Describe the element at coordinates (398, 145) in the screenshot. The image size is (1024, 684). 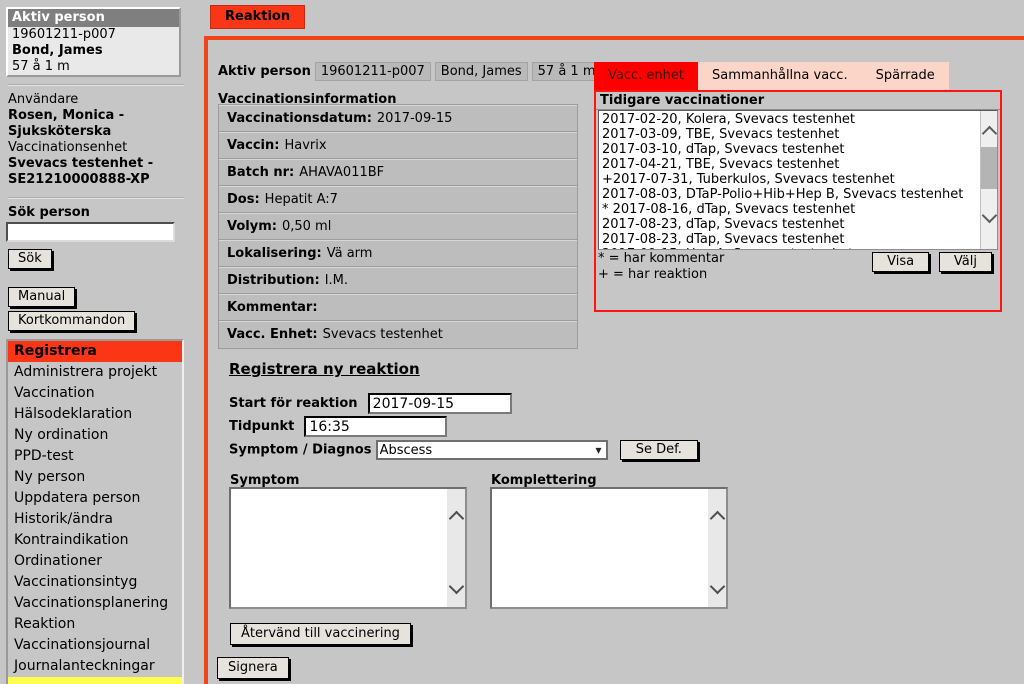
I see `vaccination-info-row: Vaccin: Havrix` at that location.